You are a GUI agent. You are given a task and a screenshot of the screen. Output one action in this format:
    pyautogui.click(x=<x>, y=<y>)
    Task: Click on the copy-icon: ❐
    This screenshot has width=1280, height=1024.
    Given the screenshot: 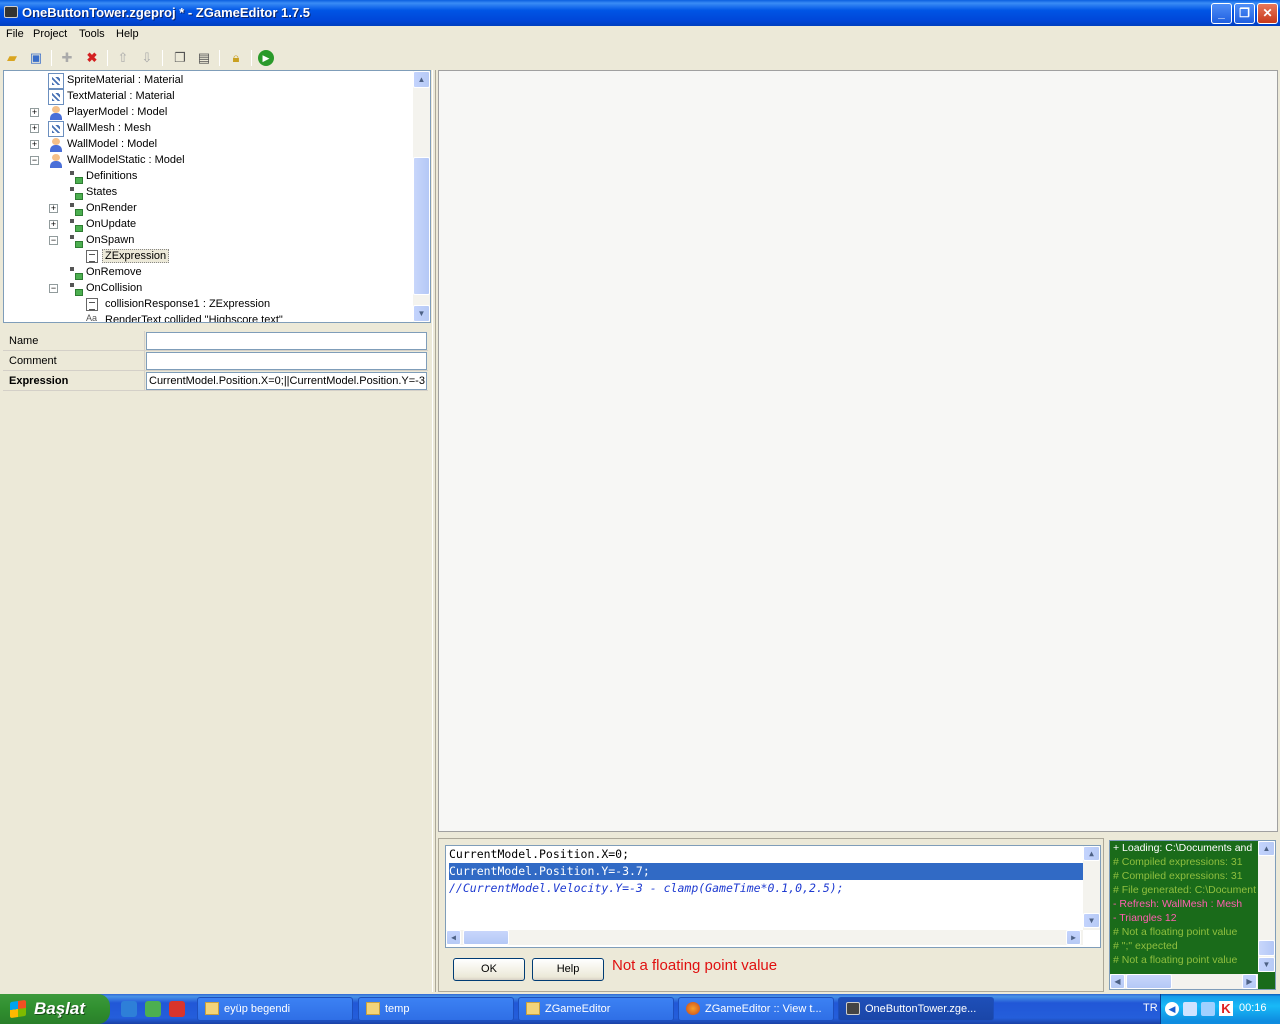 What is the action you would take?
    pyautogui.click(x=180, y=58)
    